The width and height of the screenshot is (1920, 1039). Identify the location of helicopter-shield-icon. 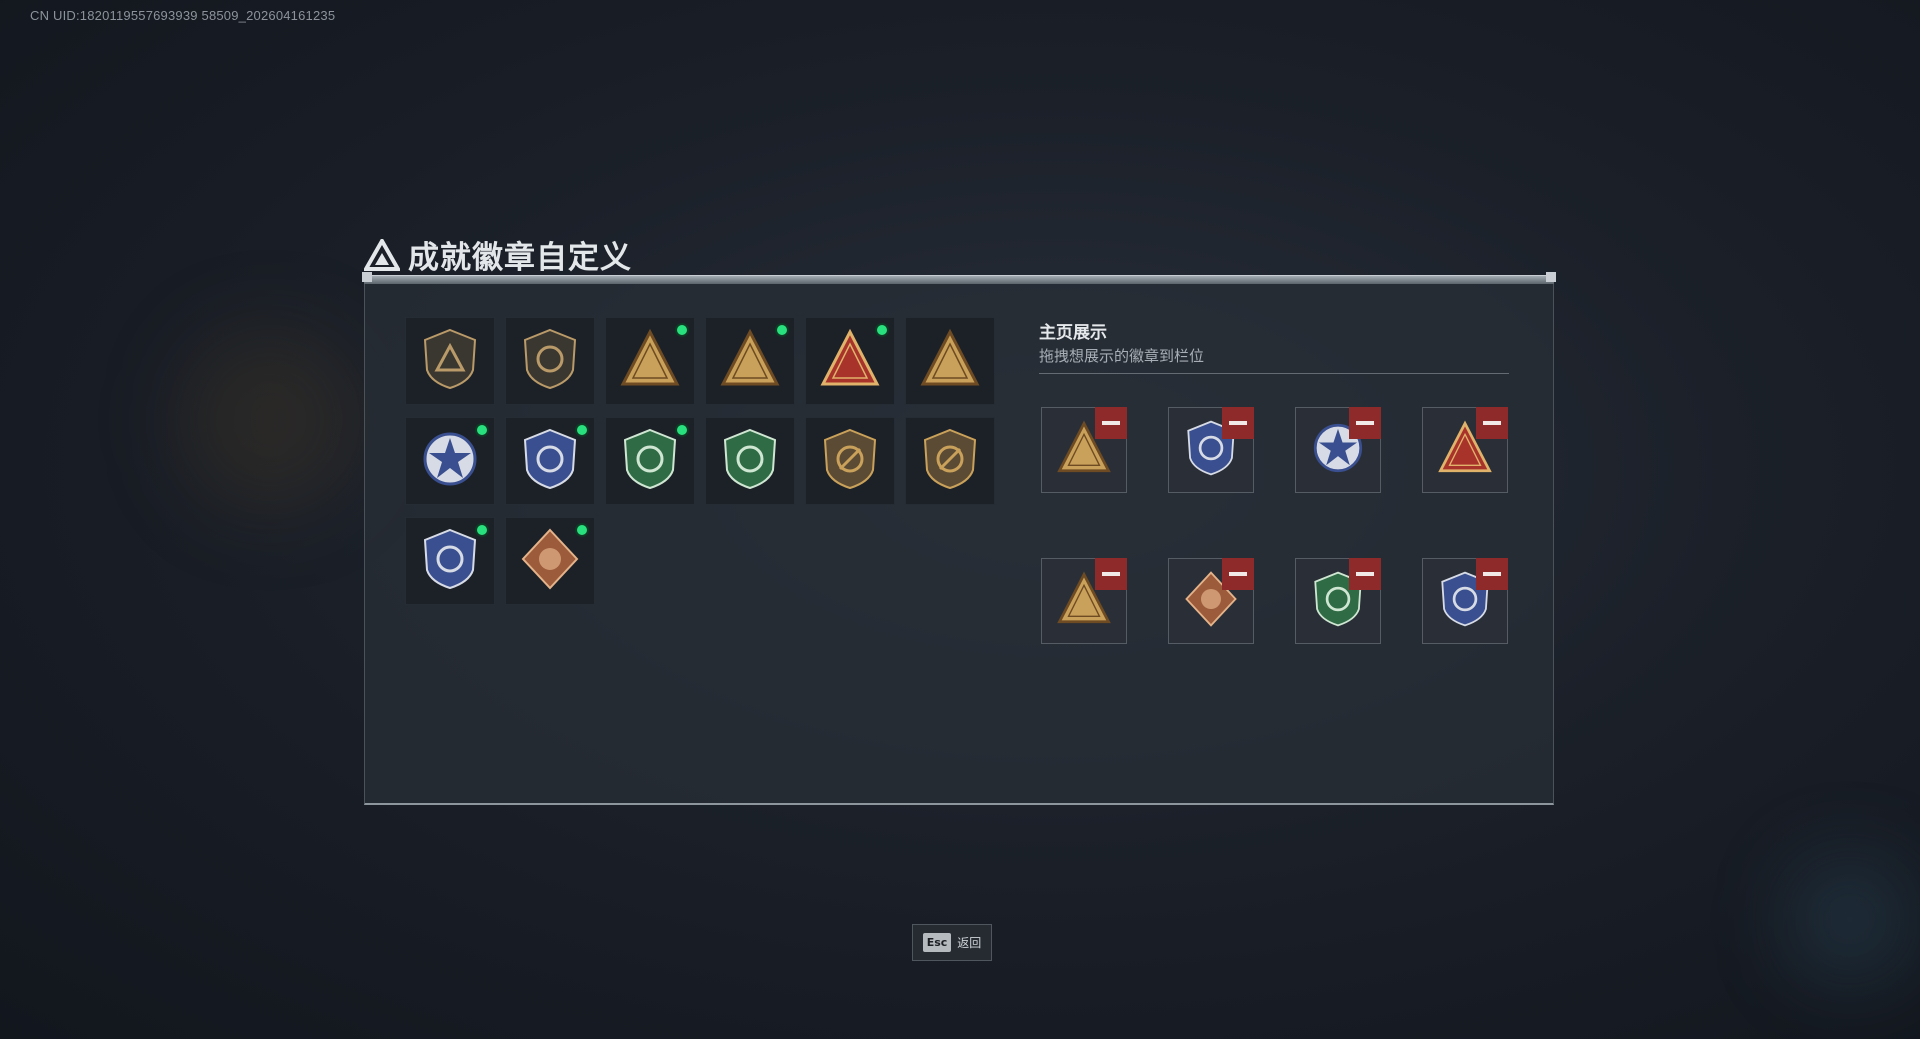
(550, 361).